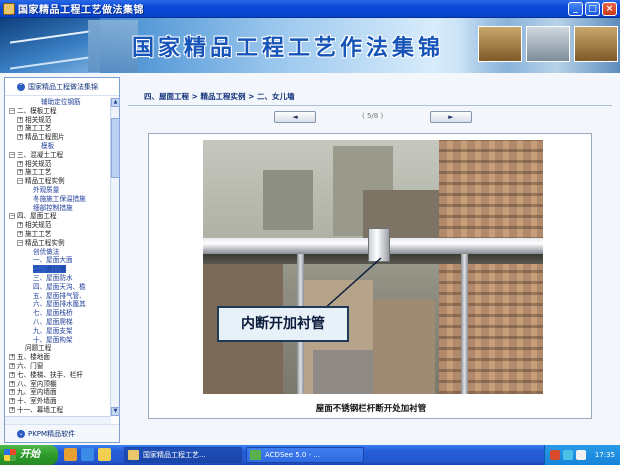 This screenshot has width=620, height=465. What do you see at coordinates (58, 366) in the screenshot?
I see `tree-item: + 六、门窗` at bounding box center [58, 366].